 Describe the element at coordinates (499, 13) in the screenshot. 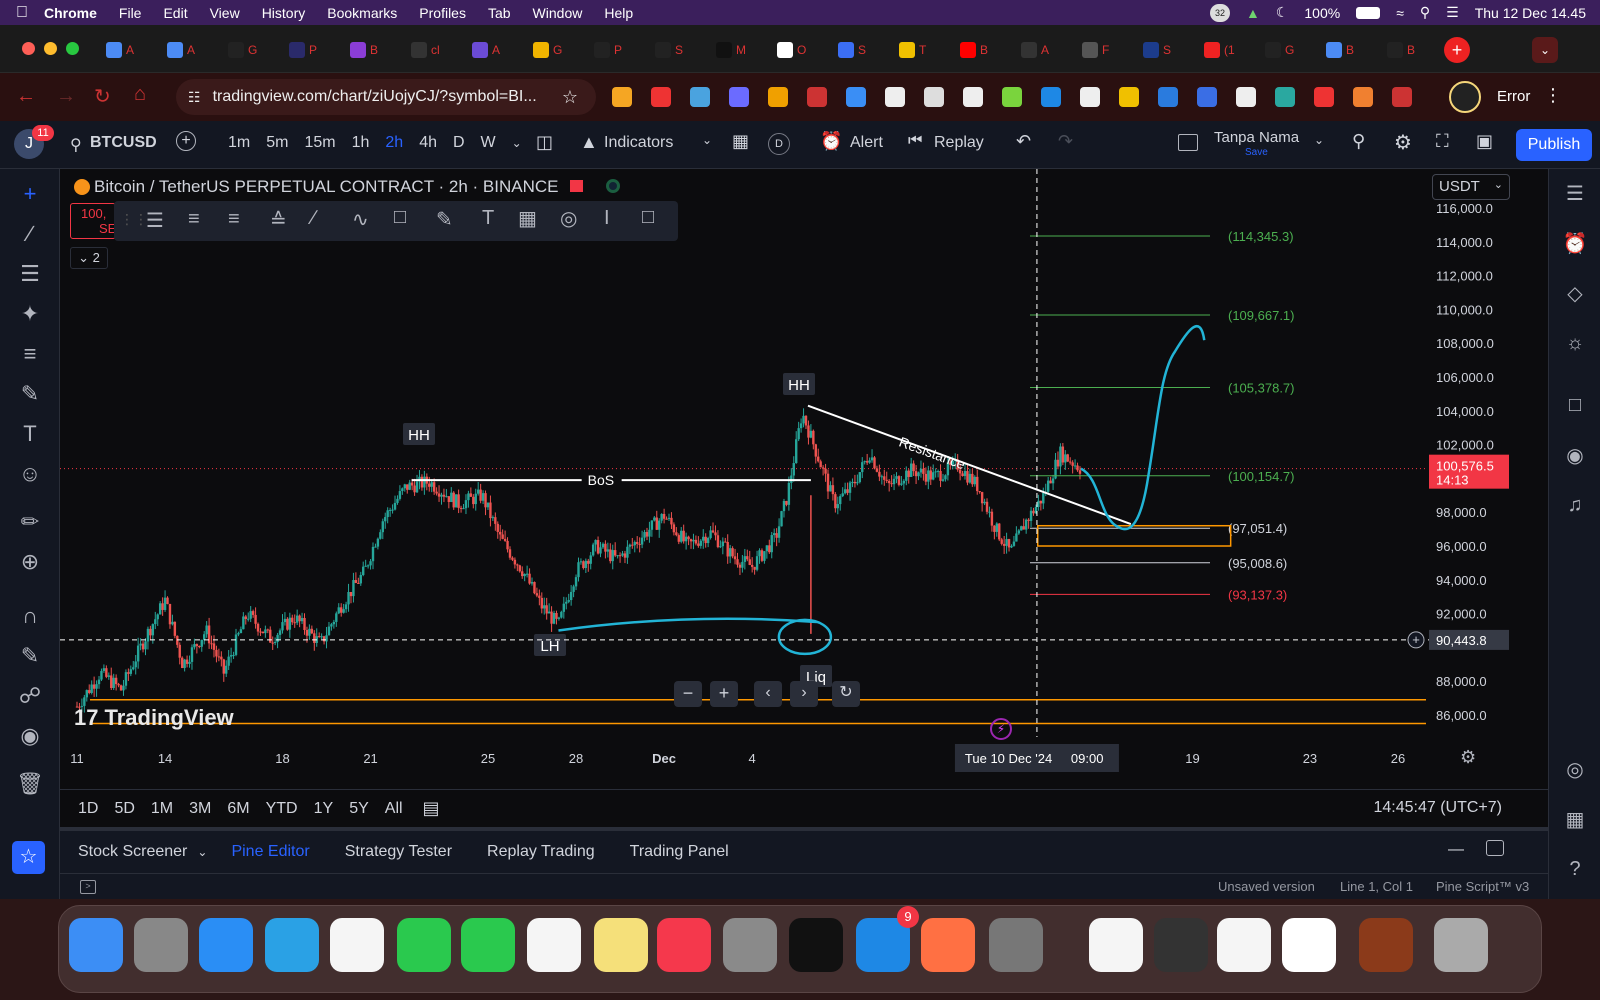

I see `menu-tab: Tab` at that location.